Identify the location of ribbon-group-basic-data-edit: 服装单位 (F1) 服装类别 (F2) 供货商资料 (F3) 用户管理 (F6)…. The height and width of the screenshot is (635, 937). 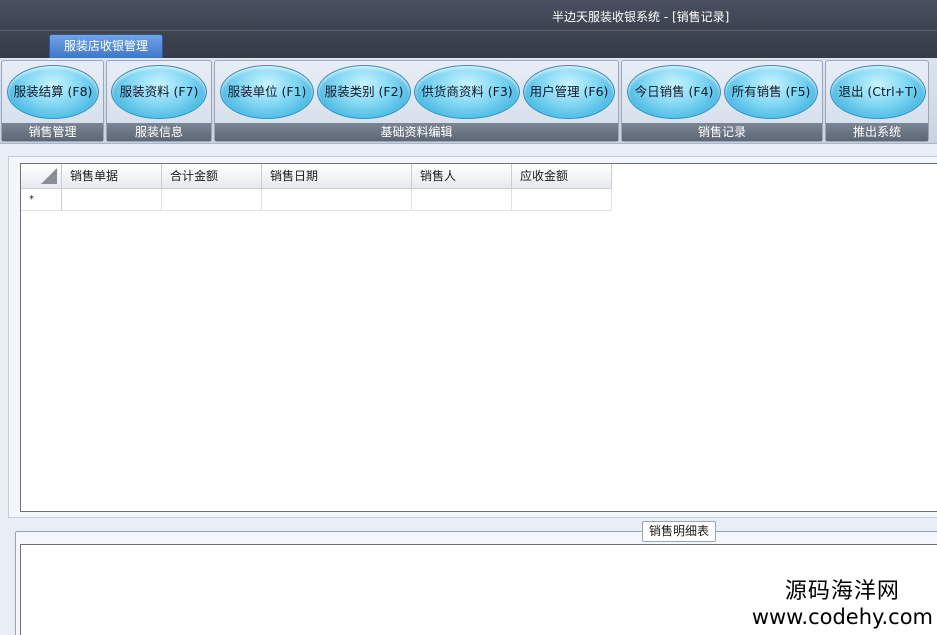
(416, 101).